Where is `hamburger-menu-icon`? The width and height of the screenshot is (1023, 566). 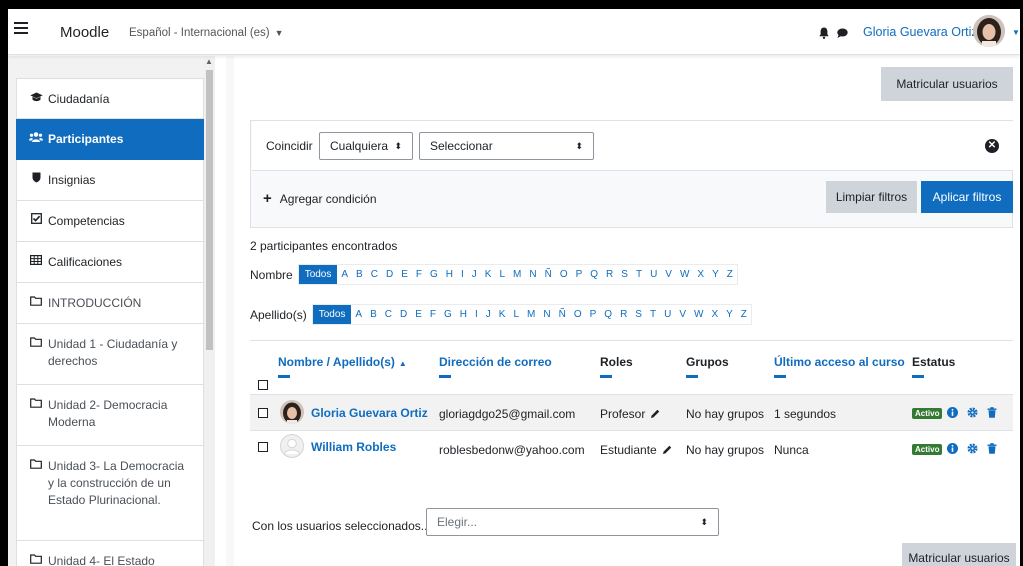
hamburger-menu-icon is located at coordinates (21, 29).